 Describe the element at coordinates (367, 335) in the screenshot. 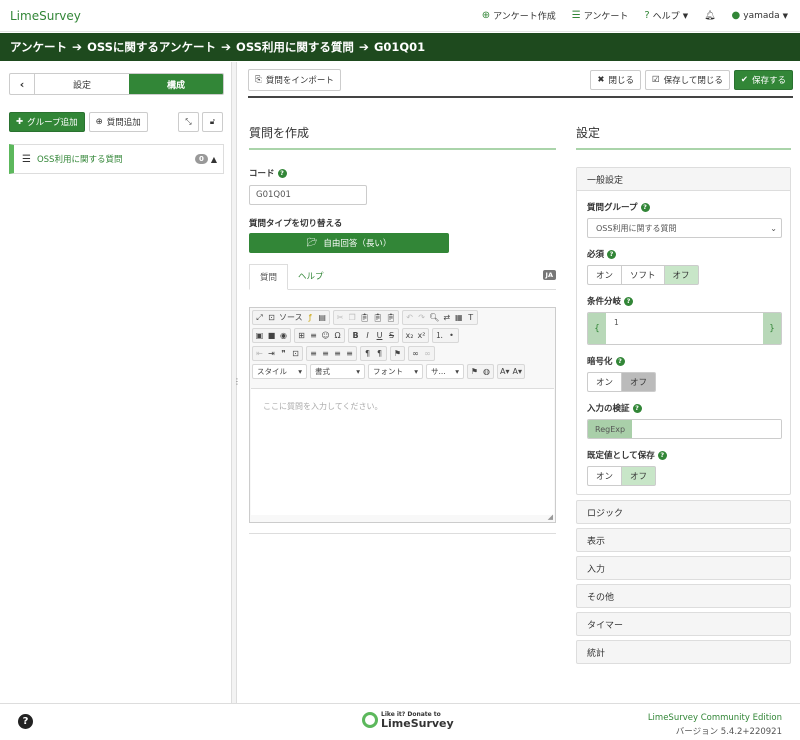

I see `italic-icon: I` at that location.